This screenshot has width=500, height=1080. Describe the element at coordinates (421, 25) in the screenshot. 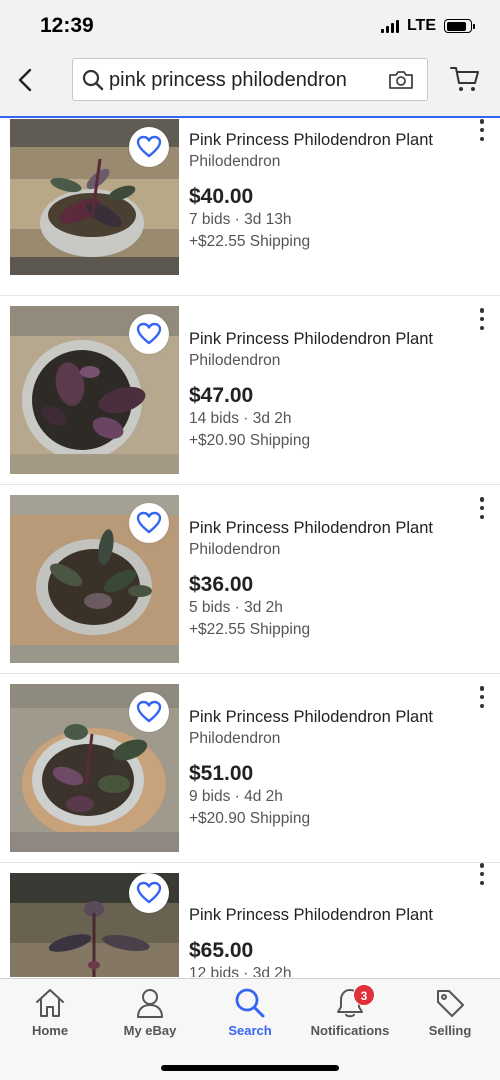

I see `network-type: LTE` at that location.